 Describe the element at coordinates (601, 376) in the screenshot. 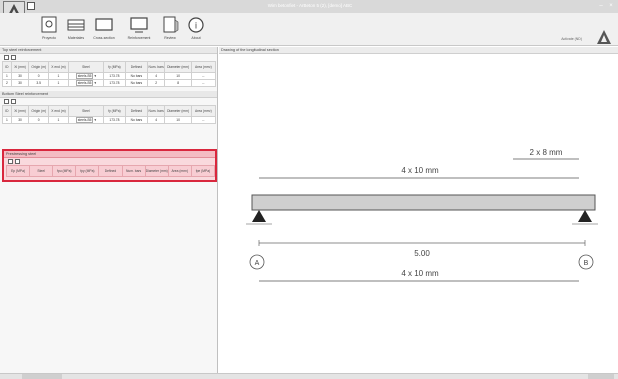

I see `status-right-segment` at that location.